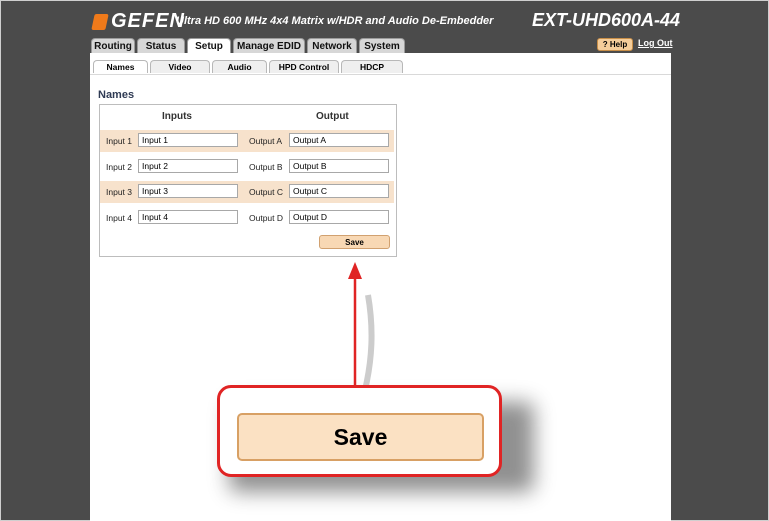 The width and height of the screenshot is (769, 521). I want to click on output-column-header: Output, so click(332, 116).